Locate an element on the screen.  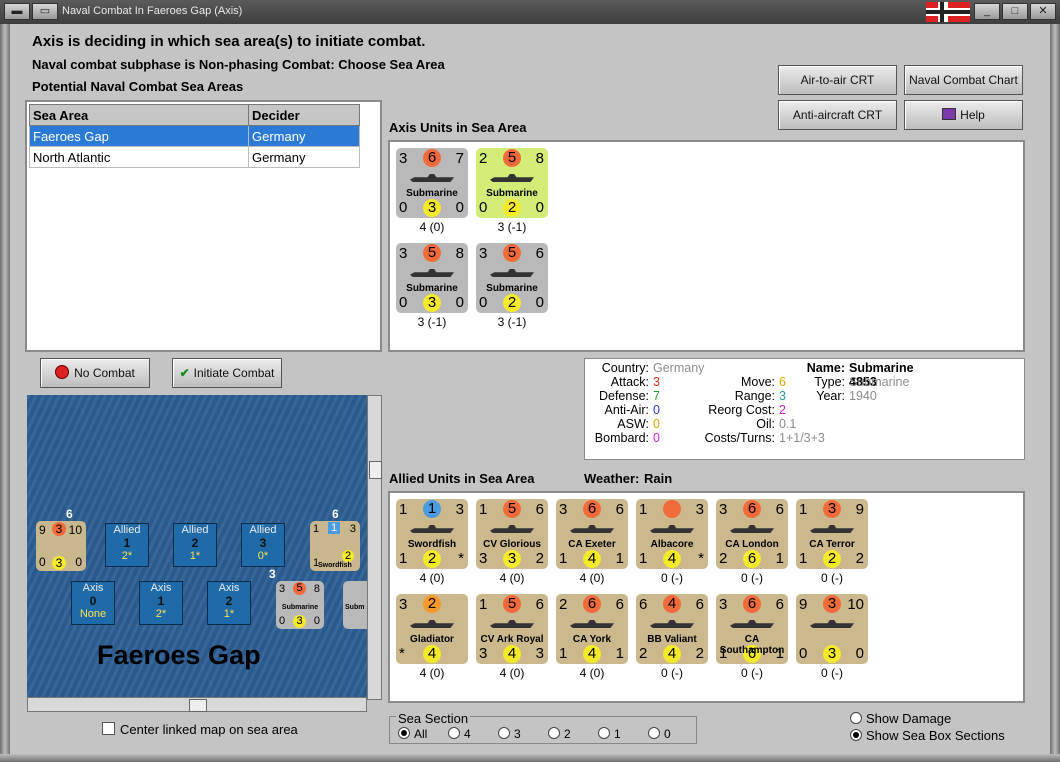
restore-down-button: ▭ is located at coordinates (45, 11).